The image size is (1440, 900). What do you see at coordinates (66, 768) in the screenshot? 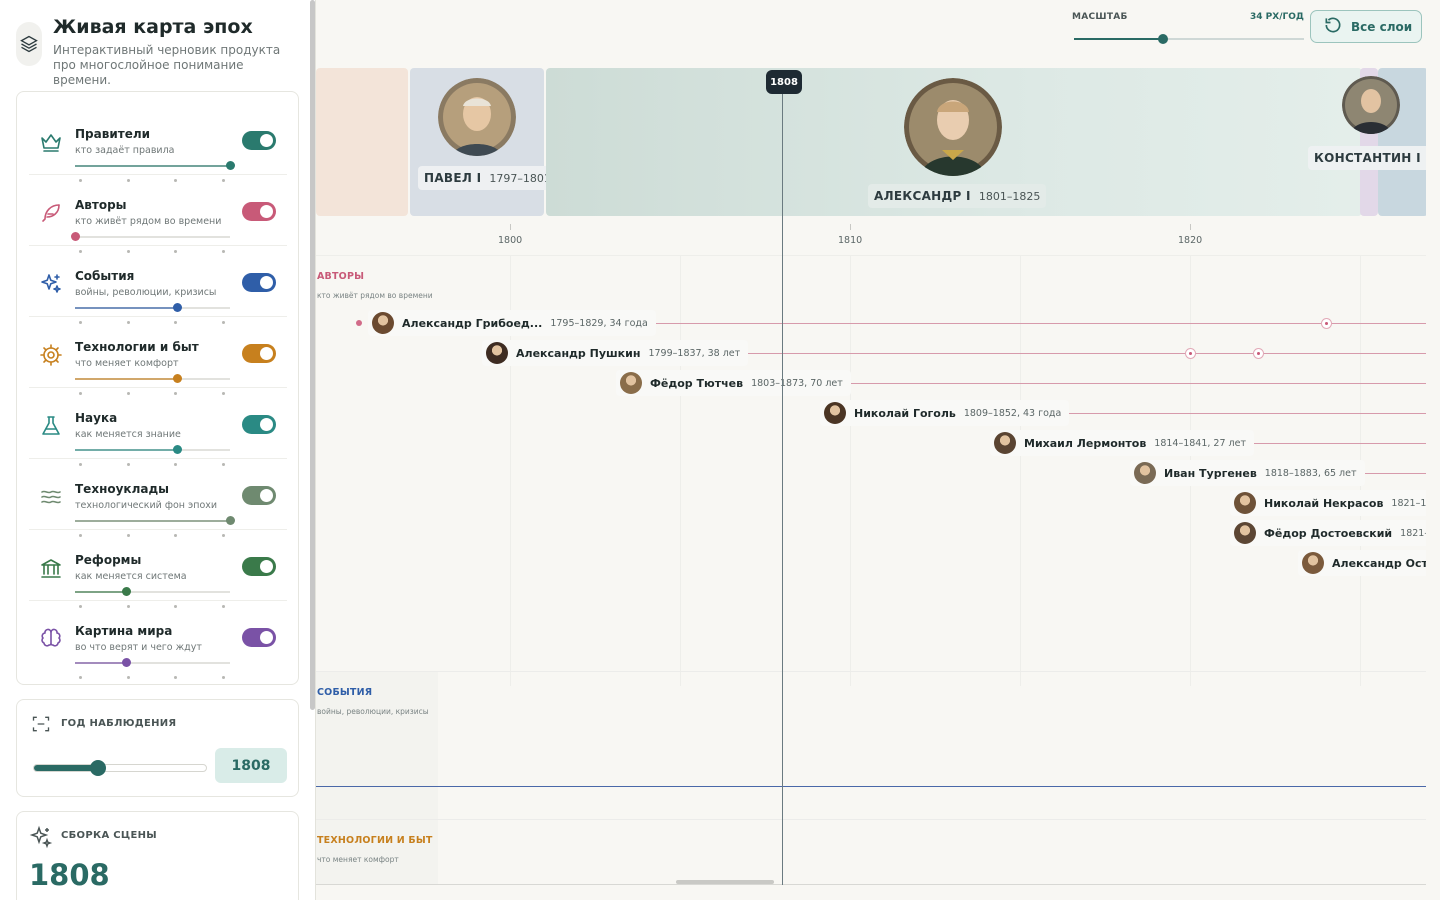
I see `year-slider-fill` at bounding box center [66, 768].